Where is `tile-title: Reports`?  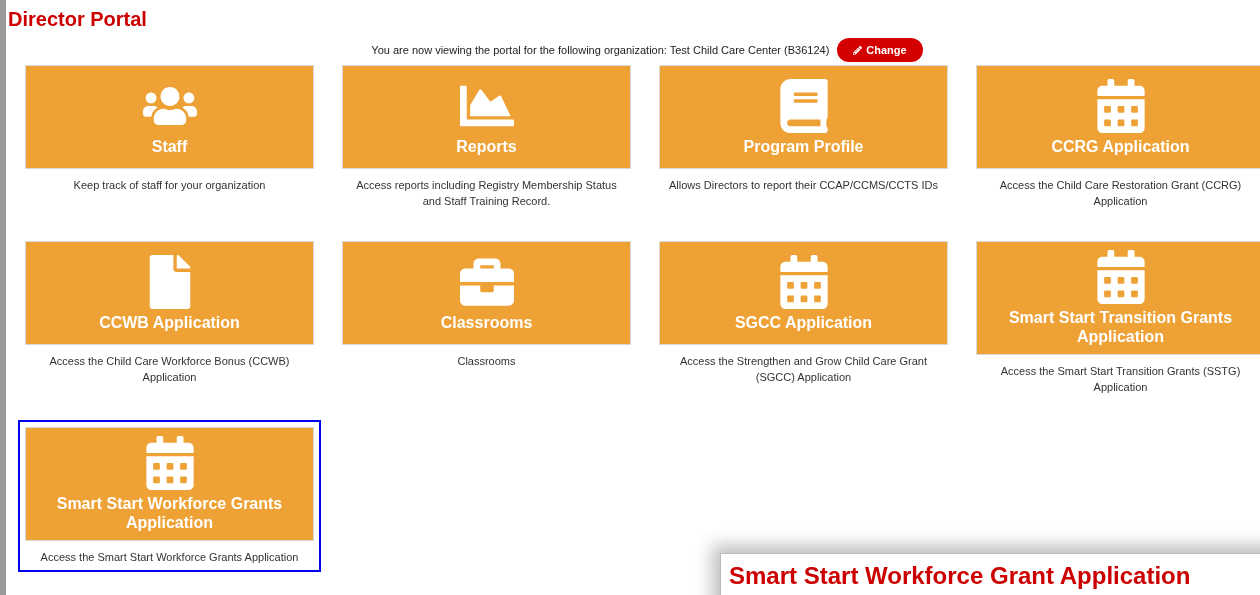 tile-title: Reports is located at coordinates (486, 146).